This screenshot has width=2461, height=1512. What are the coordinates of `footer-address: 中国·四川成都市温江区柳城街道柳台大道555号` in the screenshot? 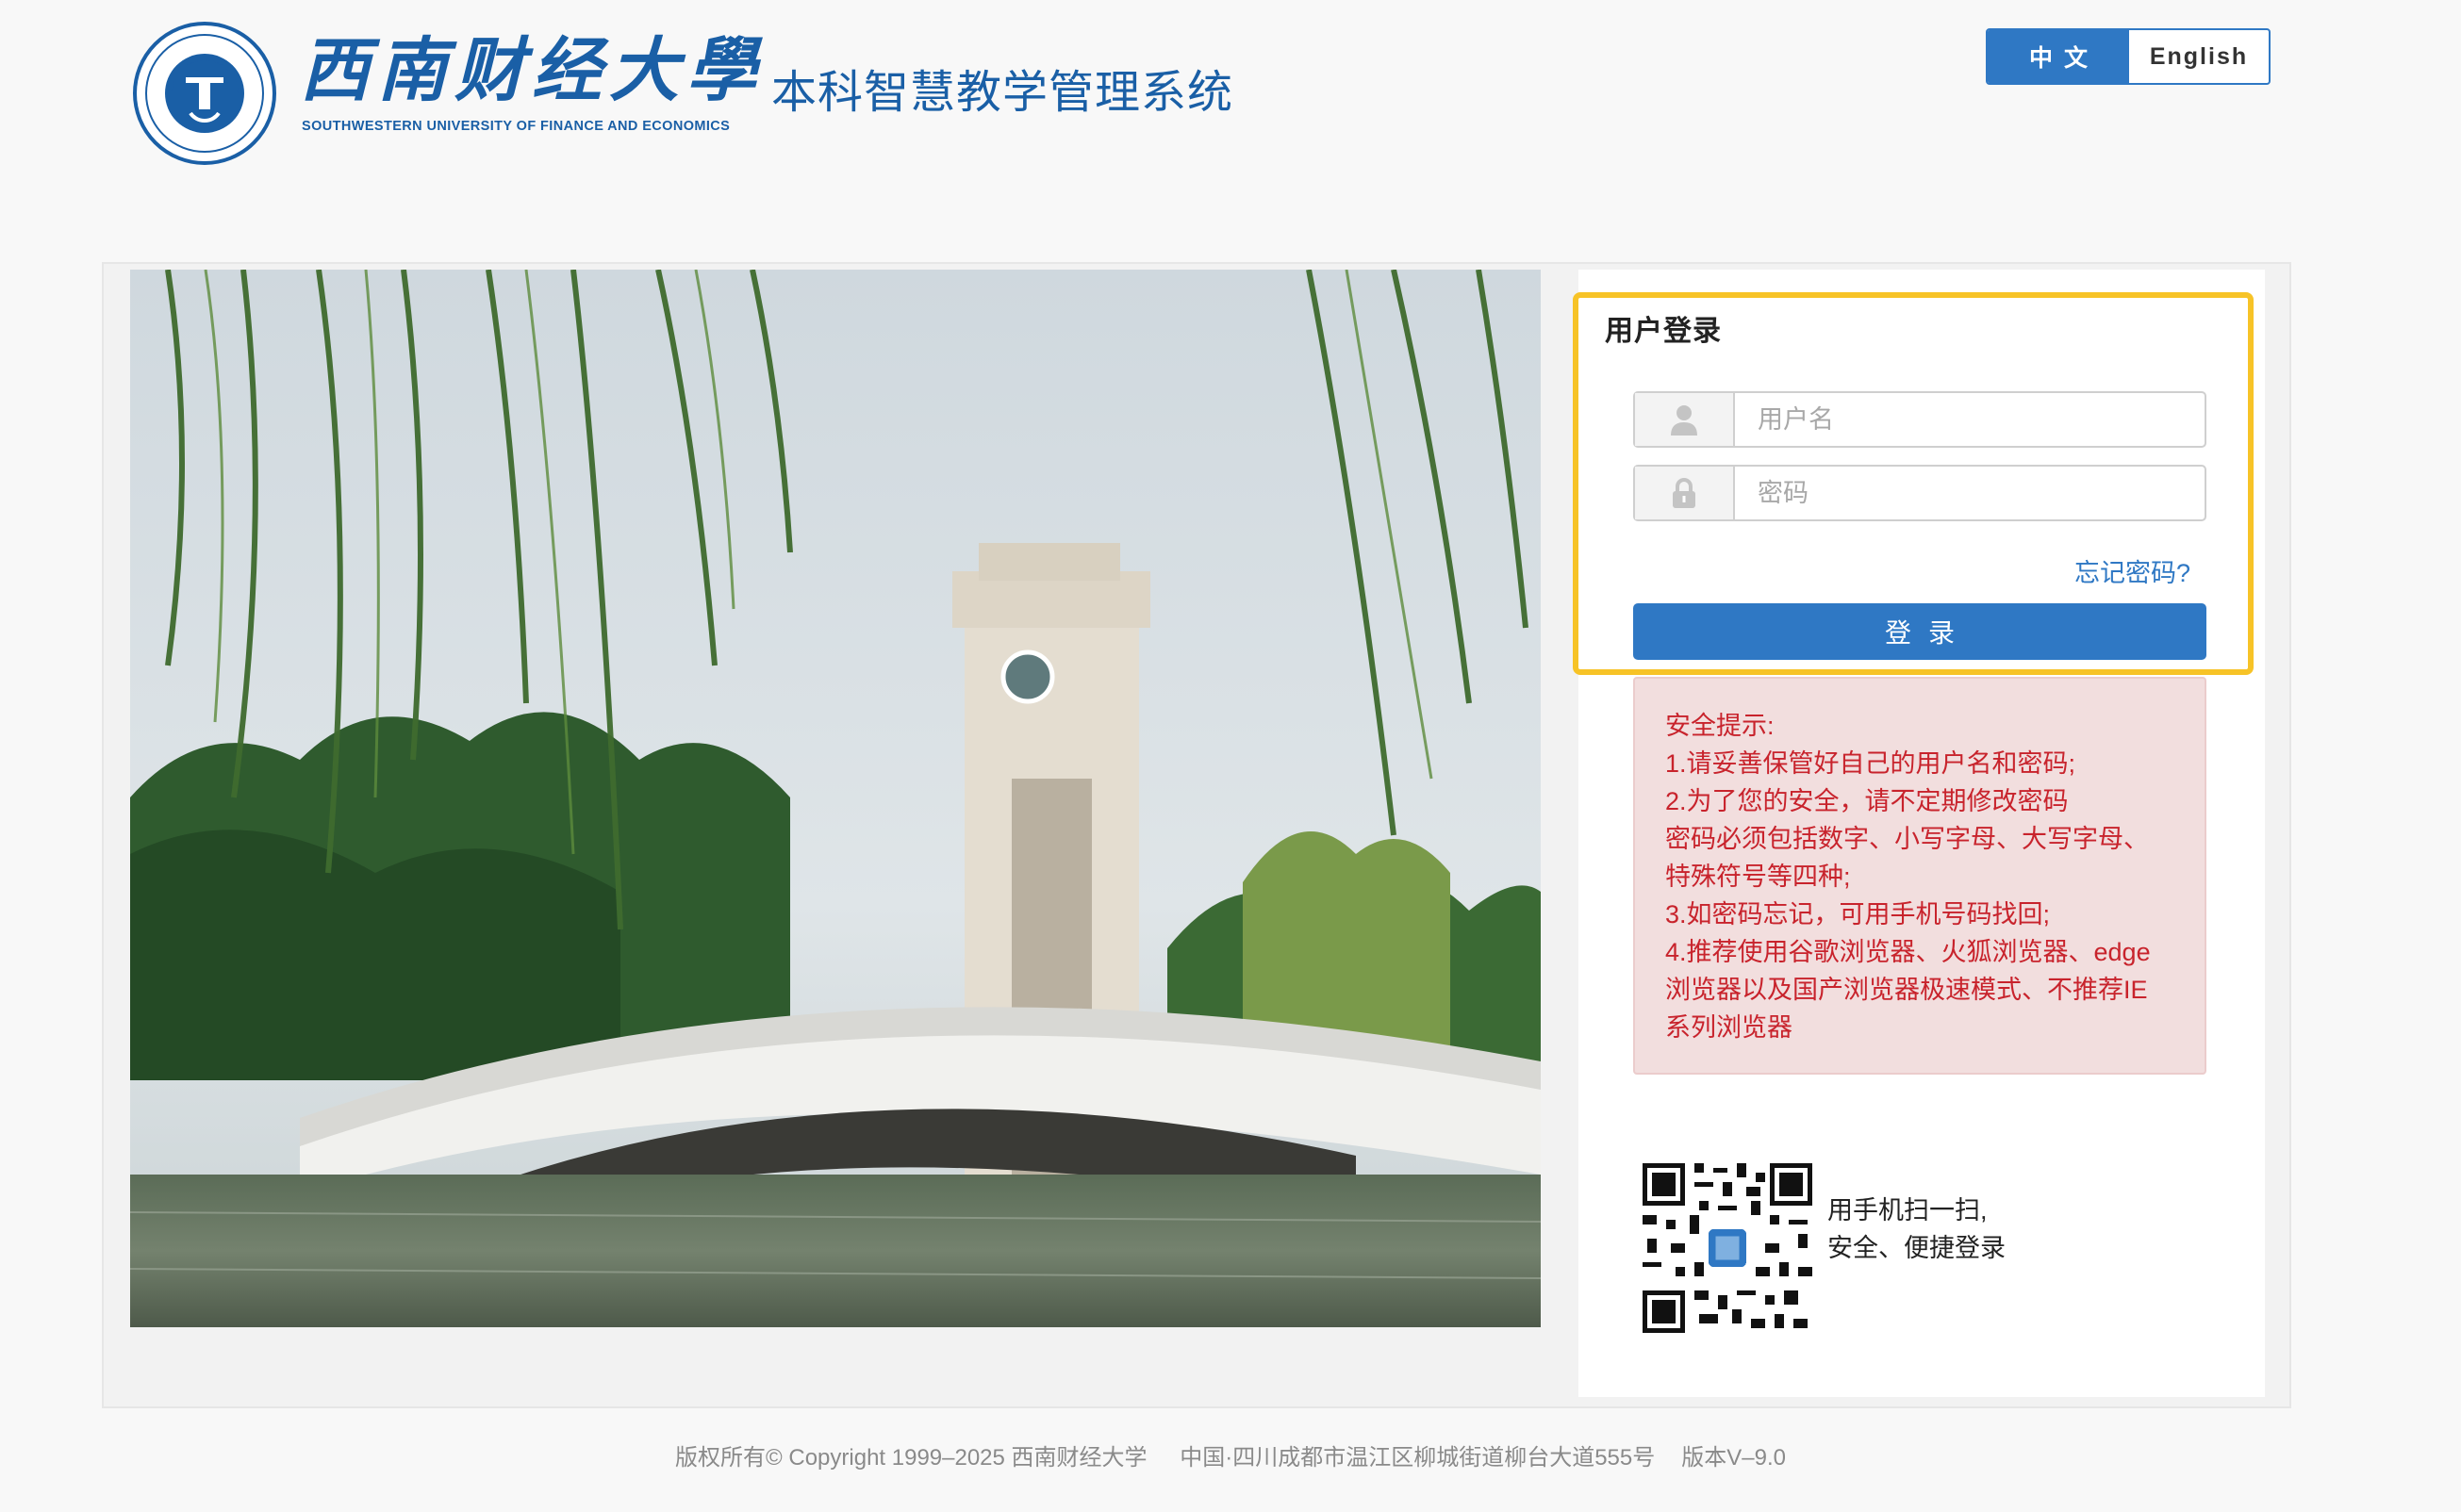 It's located at (1418, 1458).